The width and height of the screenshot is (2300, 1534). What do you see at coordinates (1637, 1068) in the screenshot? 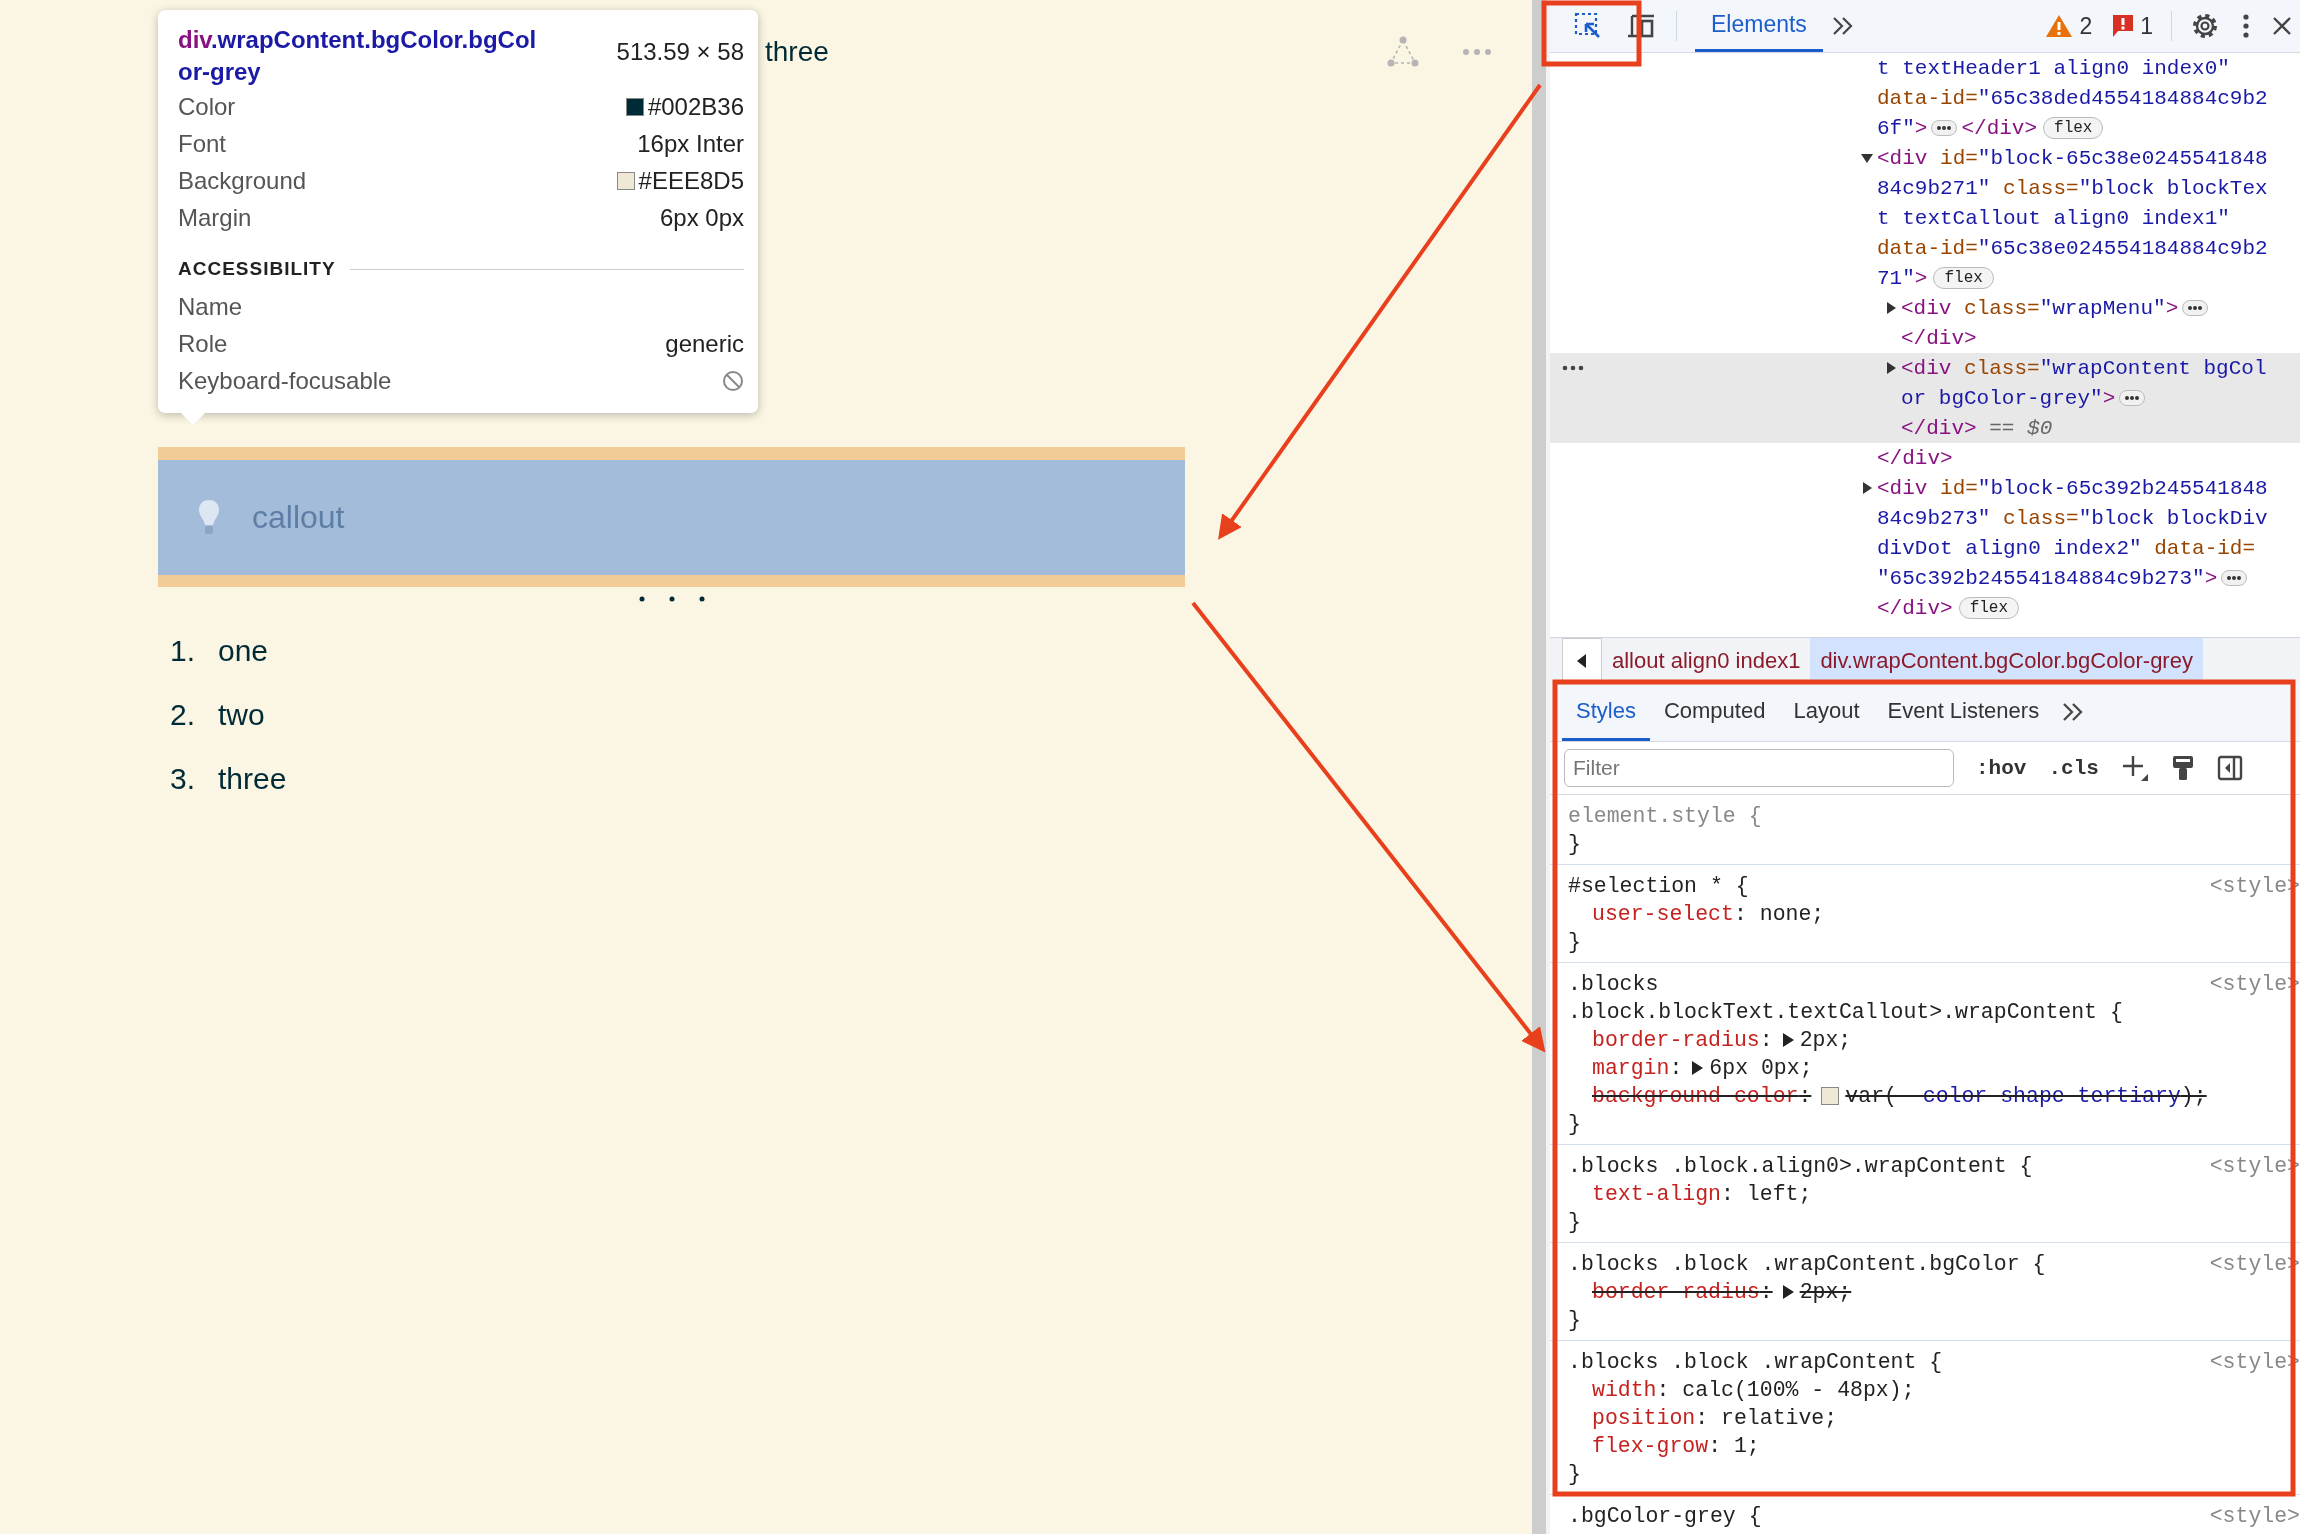
I see `css-property: margin:` at bounding box center [1637, 1068].